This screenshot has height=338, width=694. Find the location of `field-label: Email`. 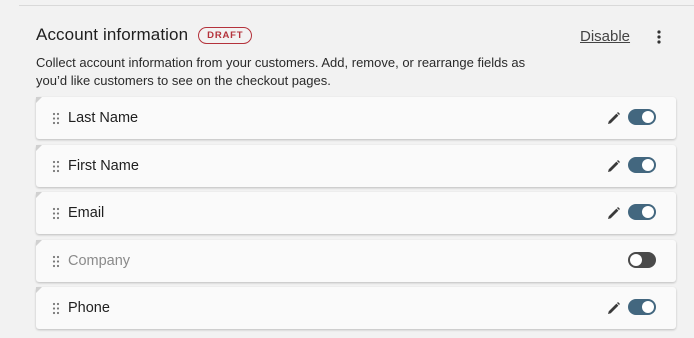

field-label: Email is located at coordinates (86, 213).